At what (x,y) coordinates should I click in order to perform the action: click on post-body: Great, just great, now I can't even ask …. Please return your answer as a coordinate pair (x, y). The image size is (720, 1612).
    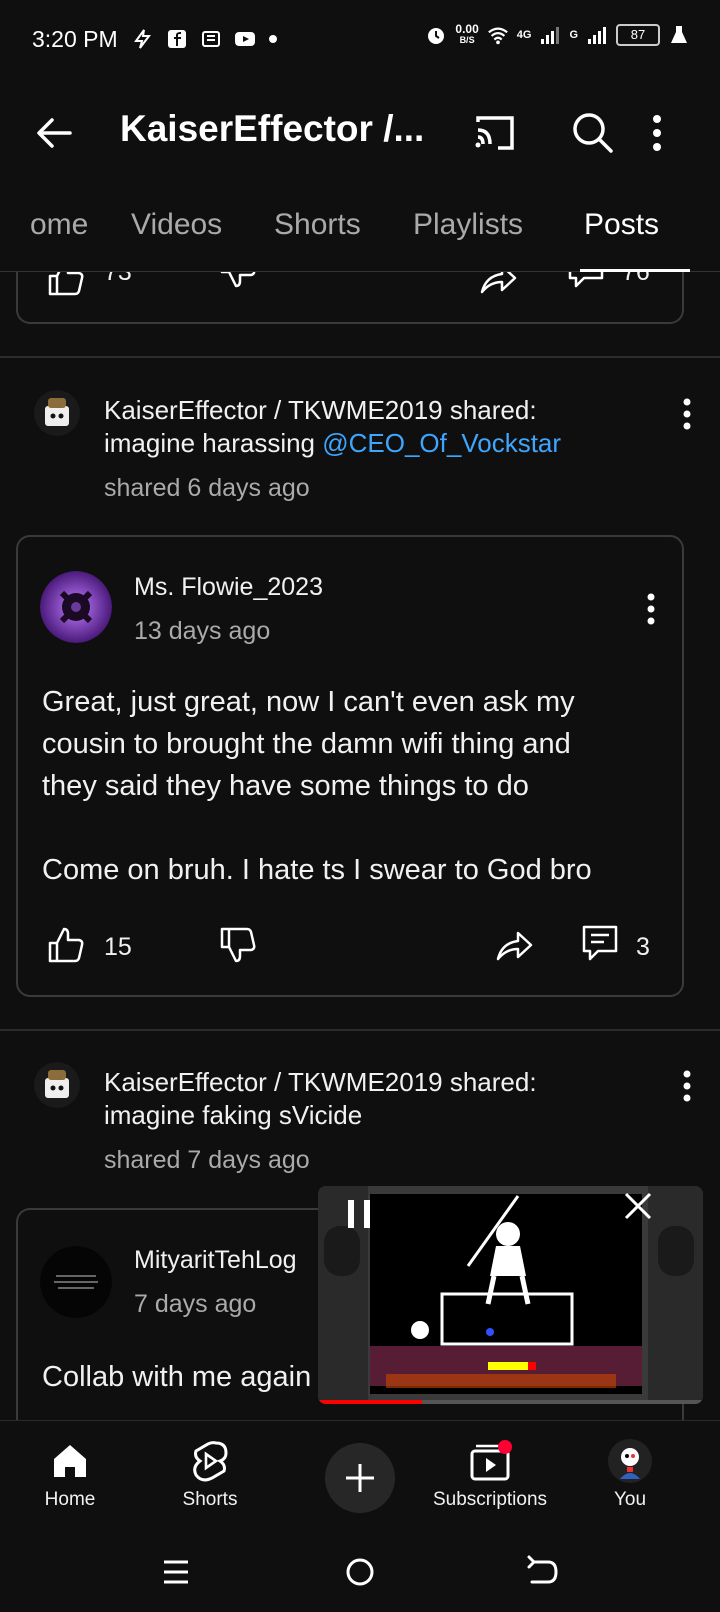
    Looking at the image, I should click on (352, 786).